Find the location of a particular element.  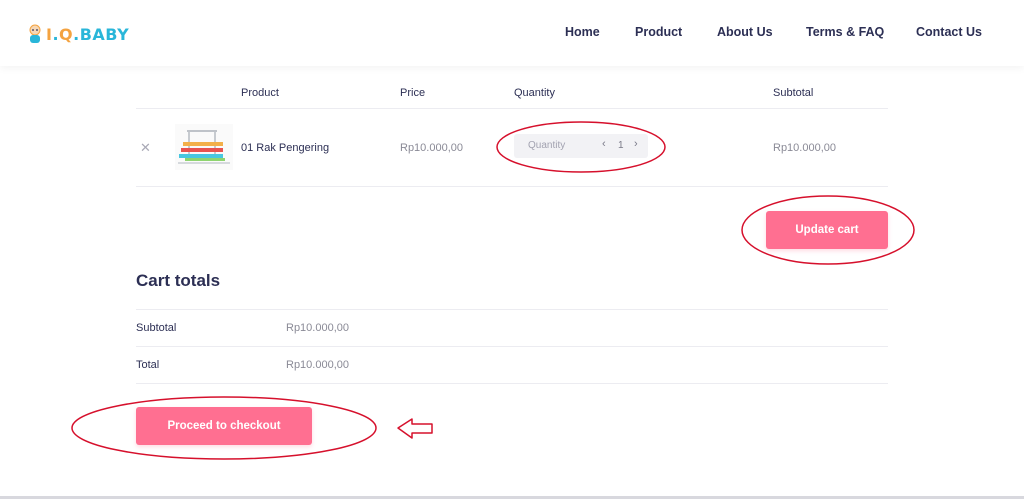

nav-terms-faq: Terms & FAQ is located at coordinates (845, 32).